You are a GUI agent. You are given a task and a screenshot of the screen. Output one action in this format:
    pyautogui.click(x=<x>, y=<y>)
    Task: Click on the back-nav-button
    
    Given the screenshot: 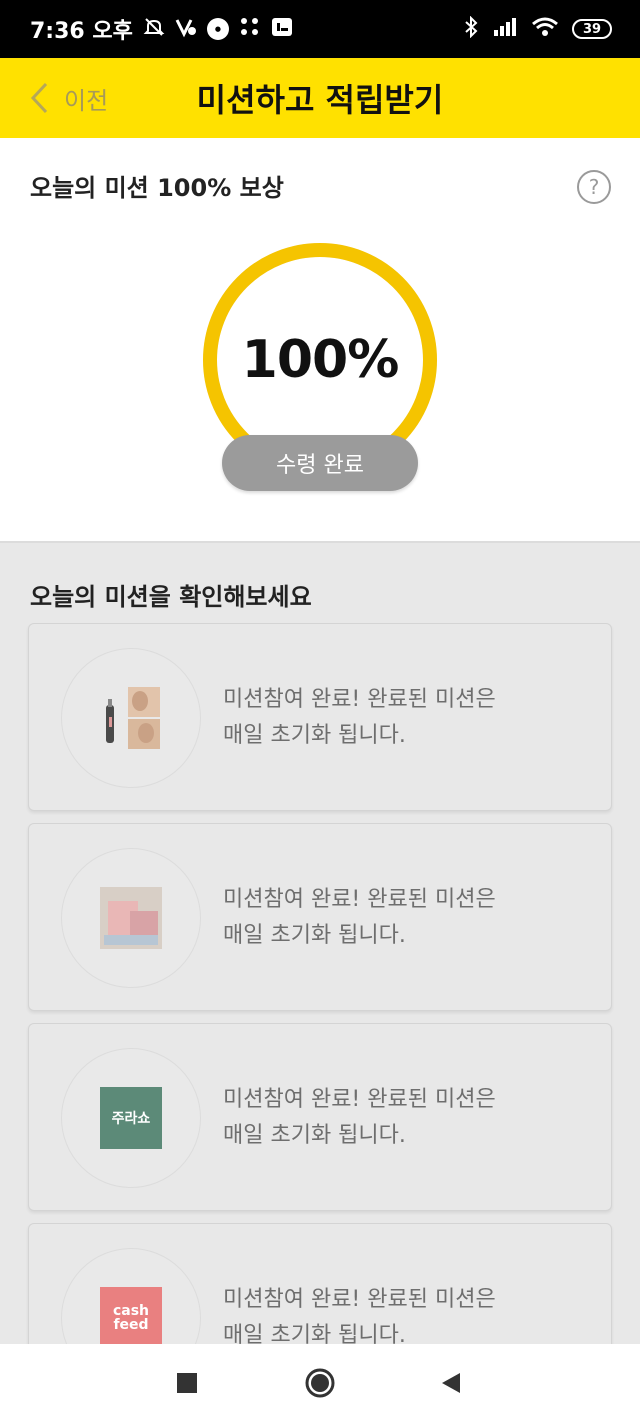 What is the action you would take?
    pyautogui.click(x=451, y=1383)
    